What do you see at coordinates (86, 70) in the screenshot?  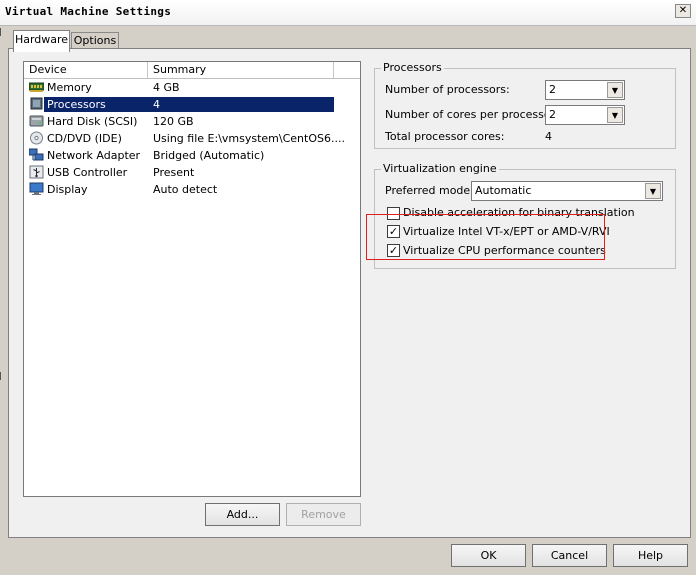 I see `column-header-device: Device` at bounding box center [86, 70].